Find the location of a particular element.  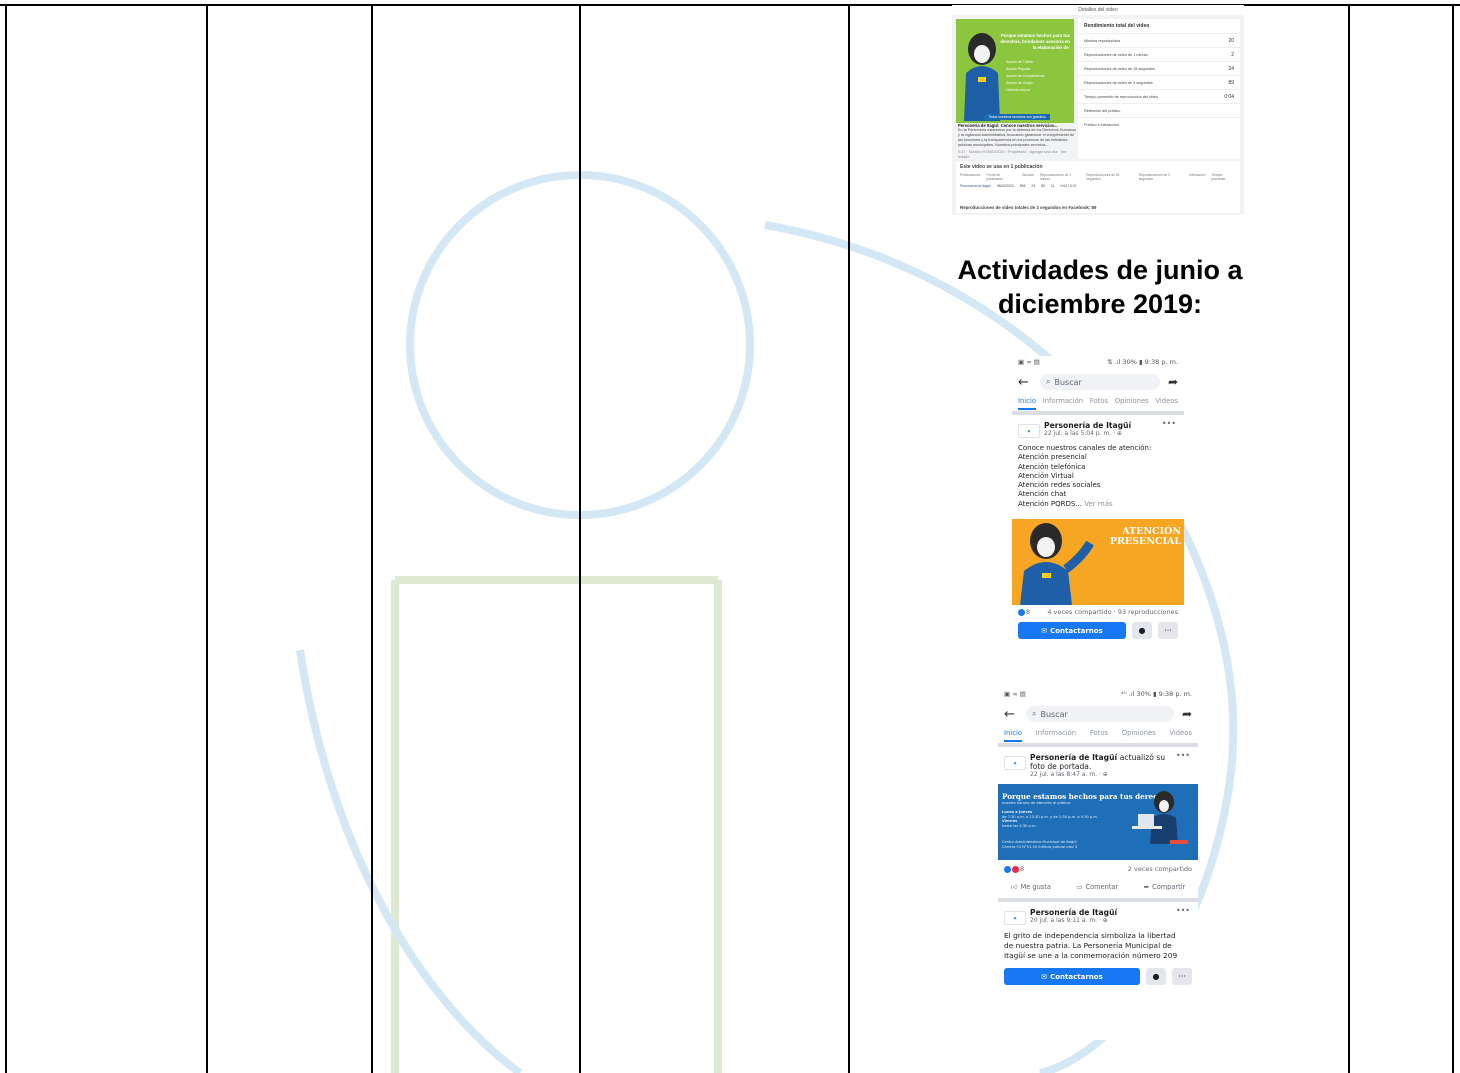

cover-hours-line: hasta las 4:30 p.m. is located at coordinates (1019, 825).